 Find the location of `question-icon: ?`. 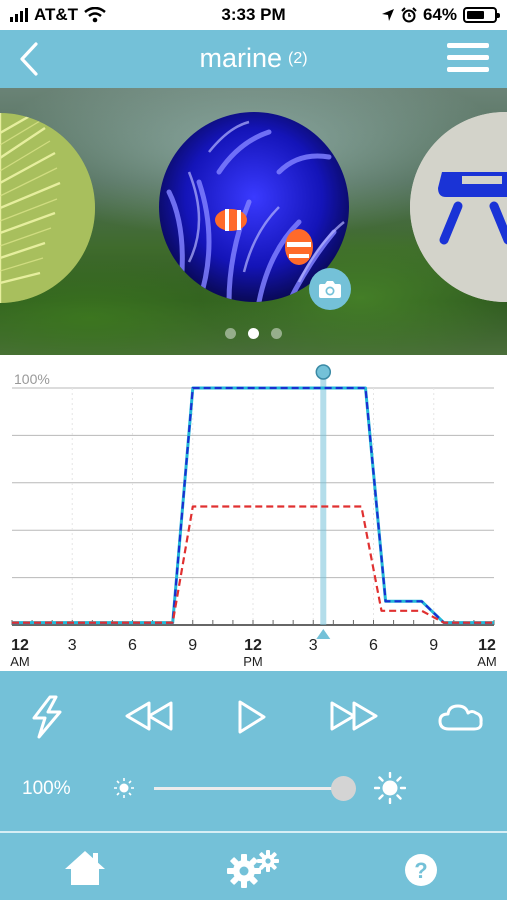

question-icon: ? is located at coordinates (421, 870).